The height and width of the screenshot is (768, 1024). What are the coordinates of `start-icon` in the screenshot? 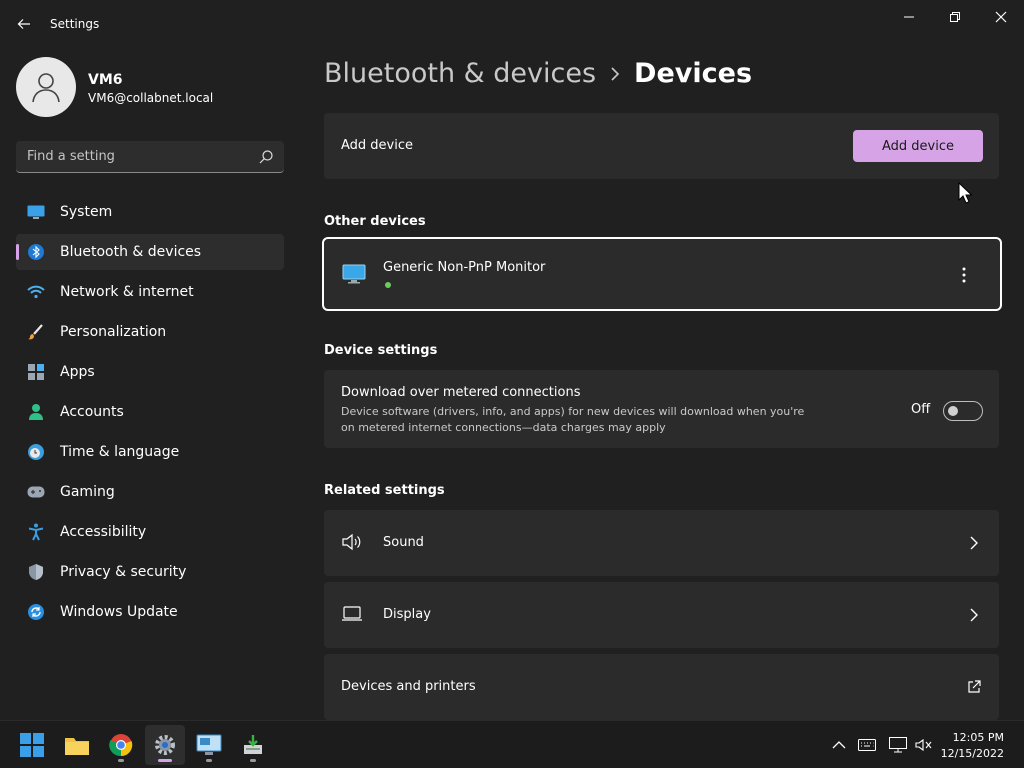 It's located at (32, 745).